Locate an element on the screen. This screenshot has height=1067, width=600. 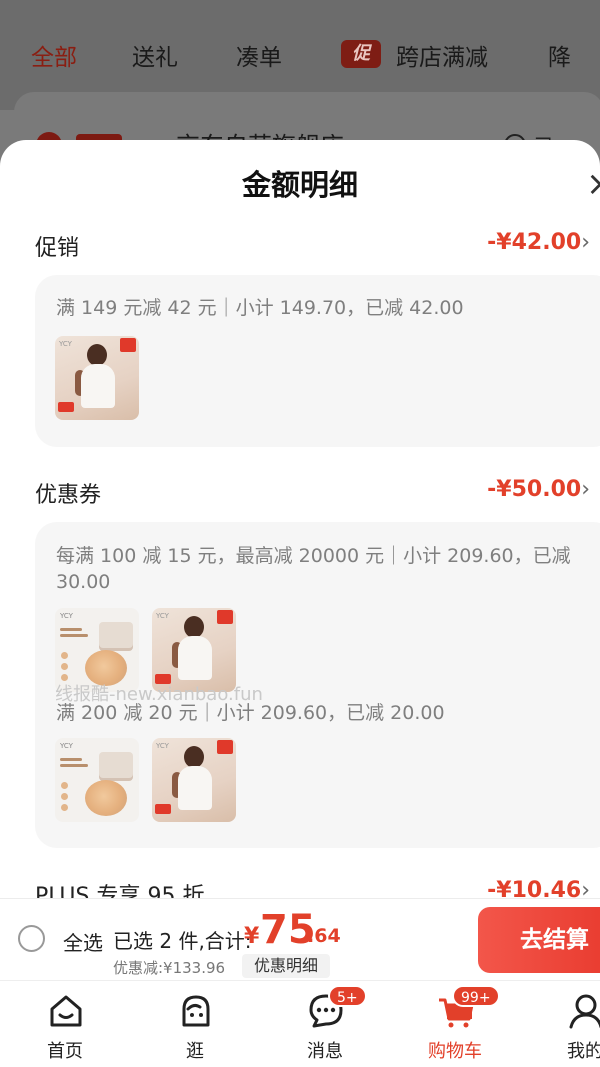
plus-amount: -¥10.46› is located at coordinates (538, 889).